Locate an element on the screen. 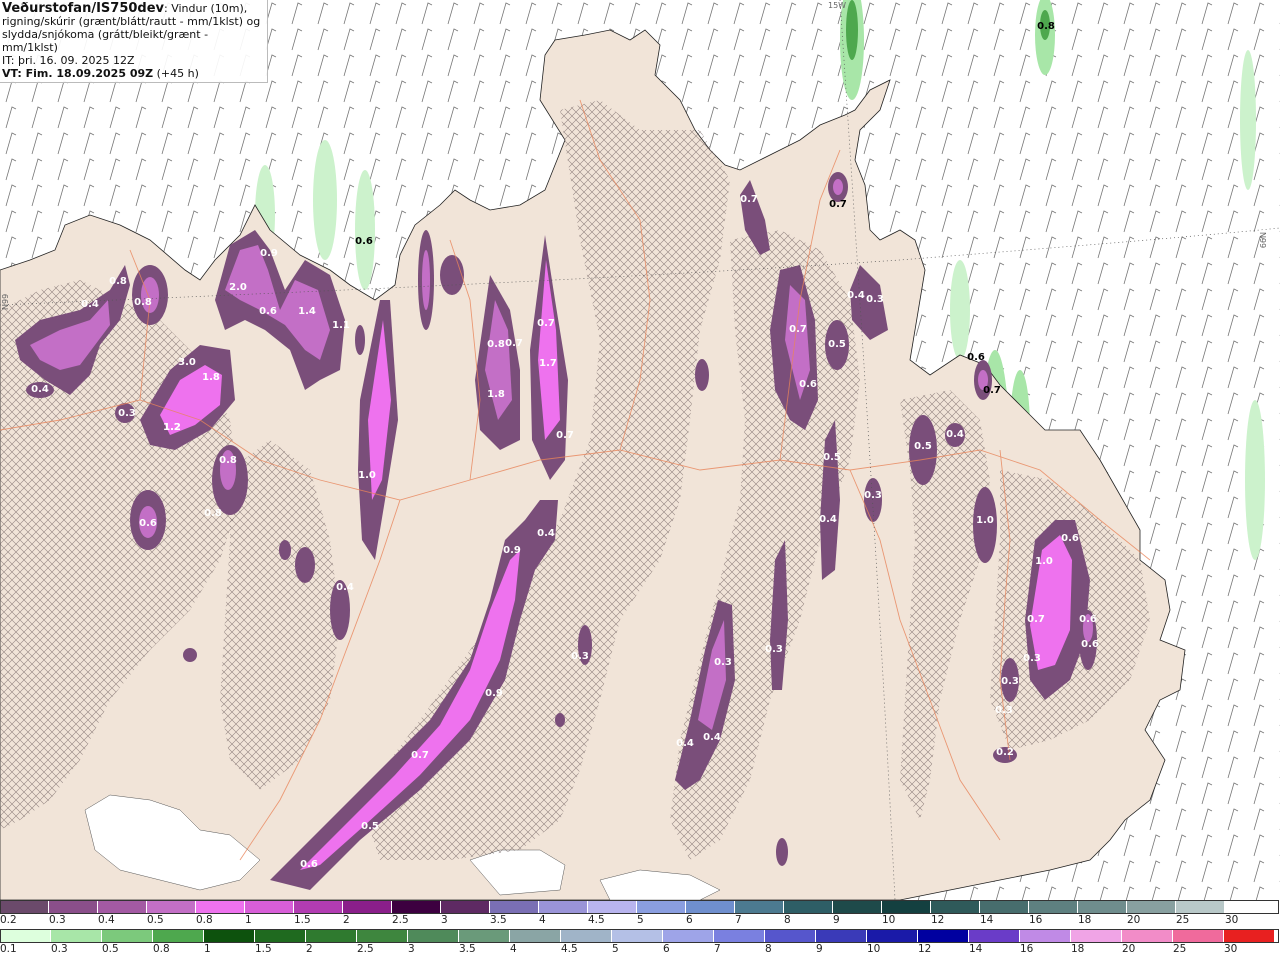 This screenshot has width=1280, height=958. colorbar_snow-label: 20 is located at coordinates (1134, 920).